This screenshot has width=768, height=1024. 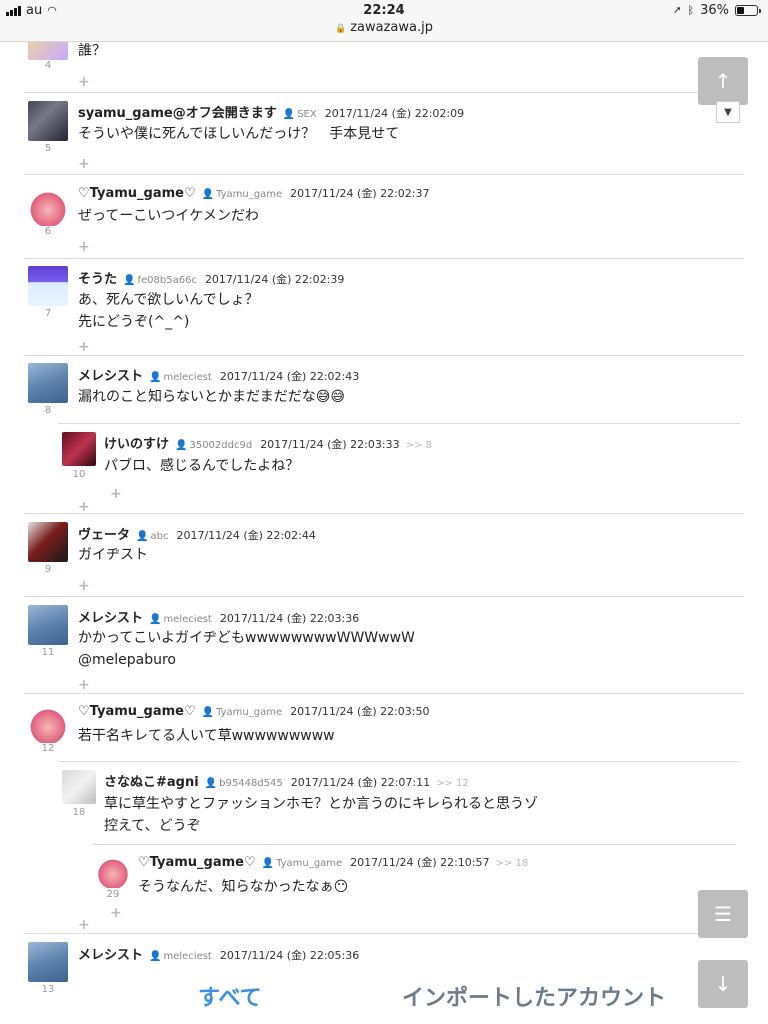 I want to click on tab-all: すべて, so click(x=230, y=996).